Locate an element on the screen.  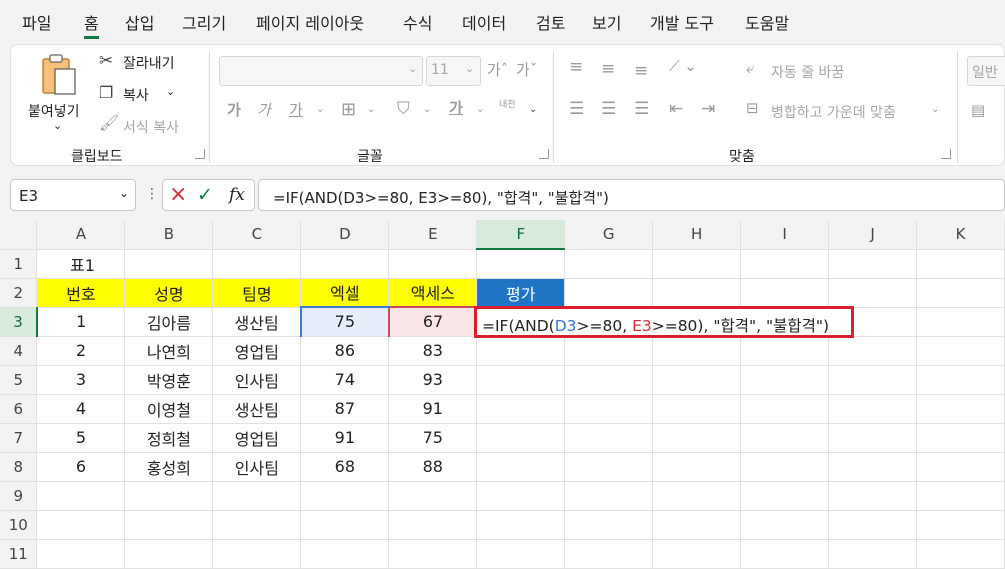
clipboard-launcher-icon is located at coordinates (200, 154).